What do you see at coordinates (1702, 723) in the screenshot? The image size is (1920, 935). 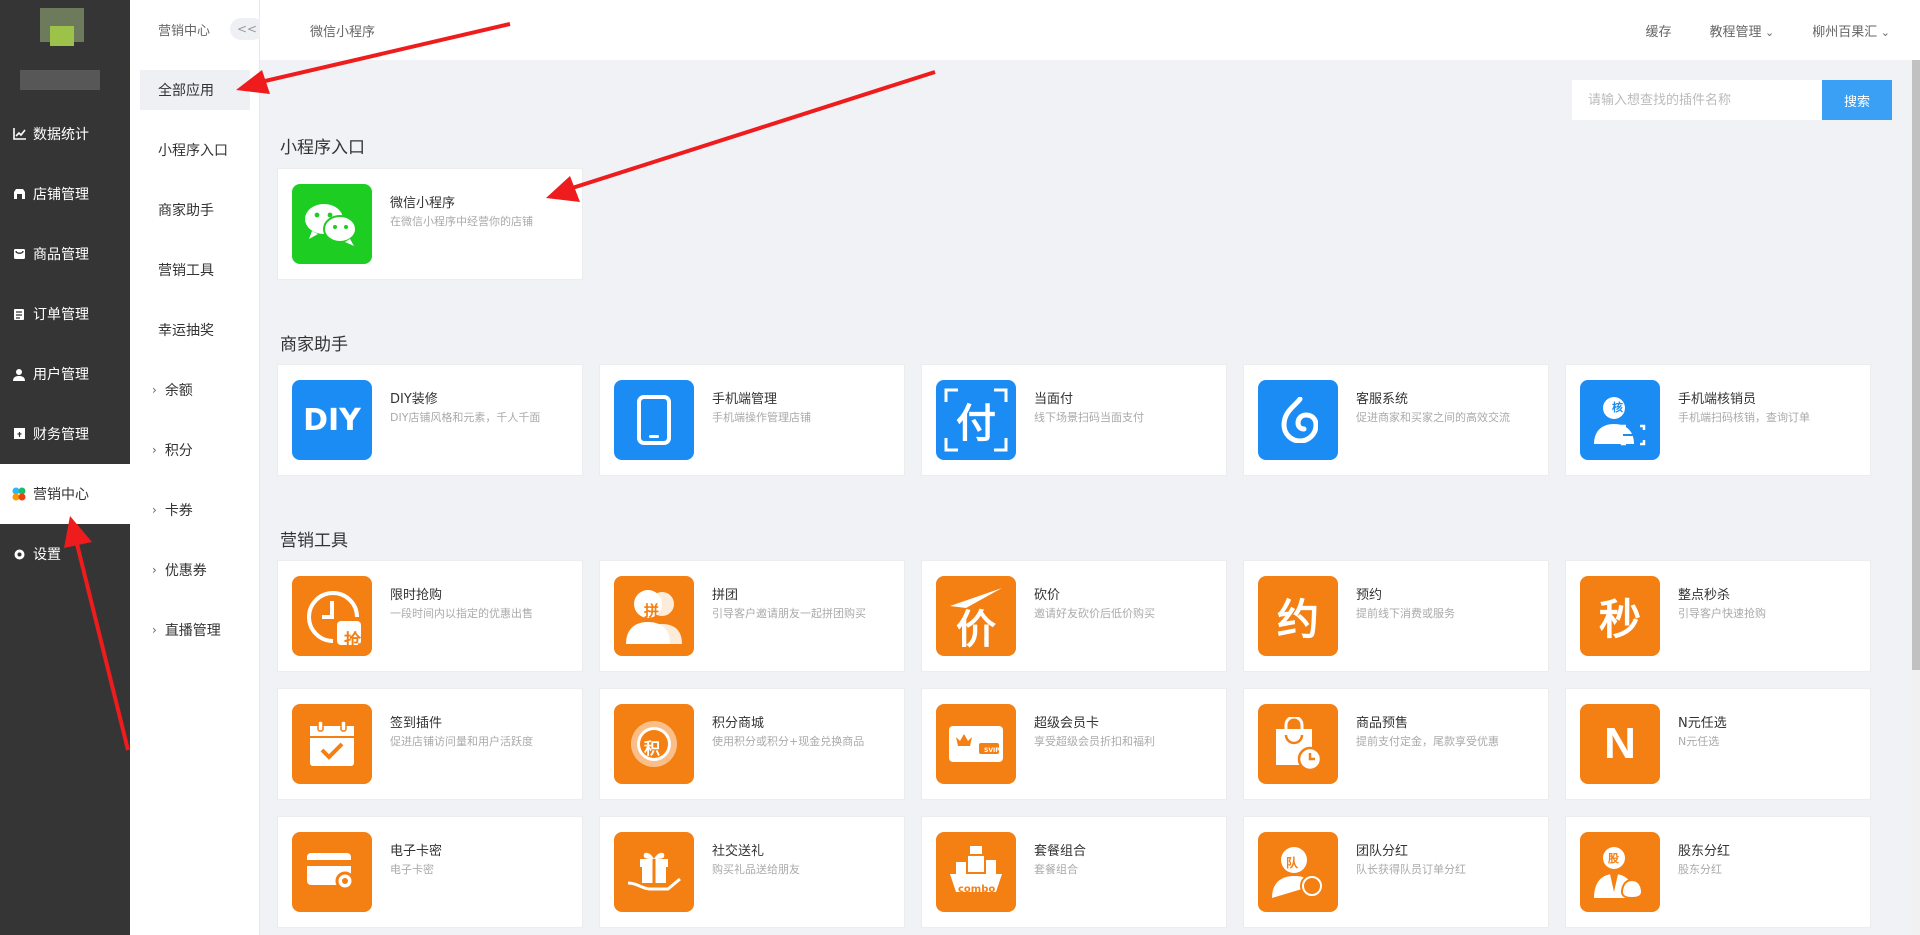 I see `app-card-name: N元任选` at bounding box center [1702, 723].